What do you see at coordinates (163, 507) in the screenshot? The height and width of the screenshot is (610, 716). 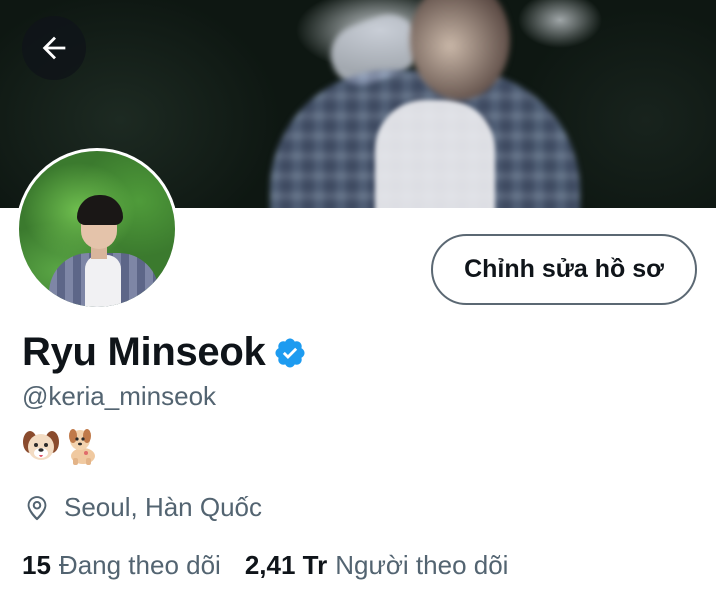 I see `location-text: Seoul, Hàn Quốc` at bounding box center [163, 507].